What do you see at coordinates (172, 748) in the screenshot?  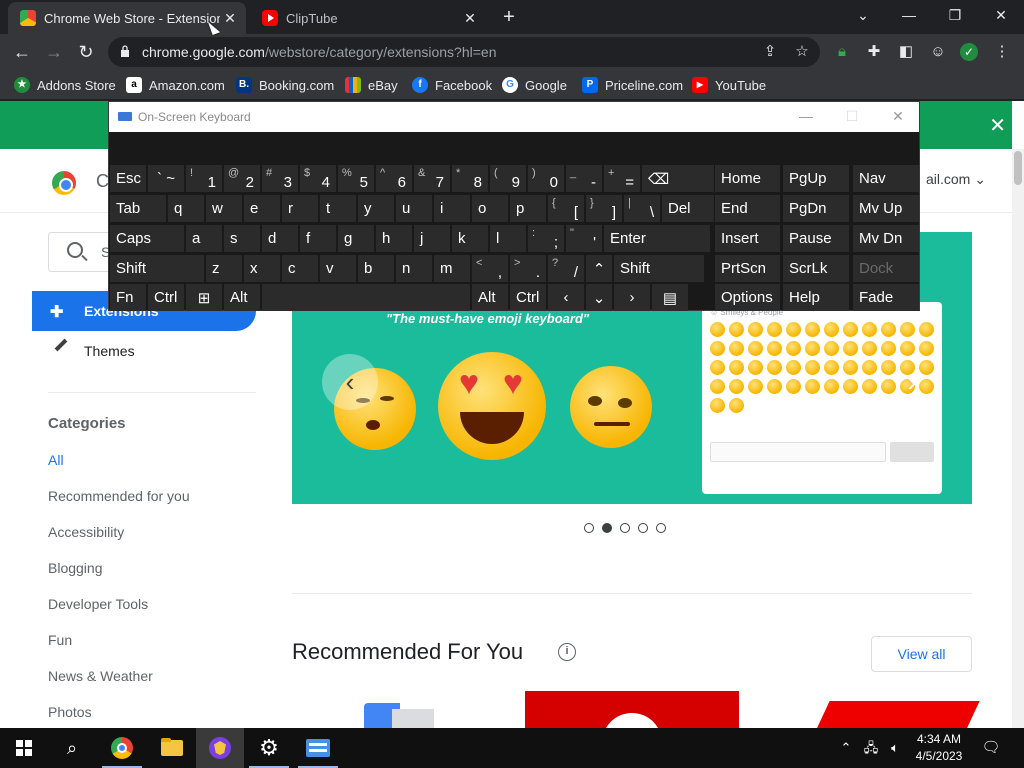 I see `file-explorer-icon` at bounding box center [172, 748].